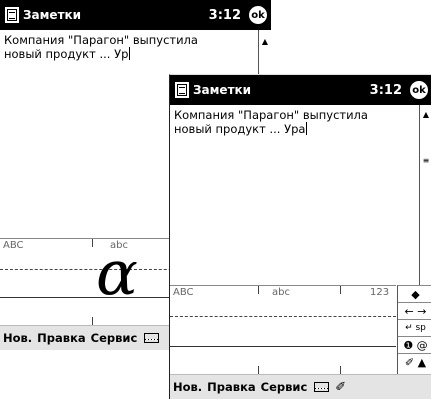 The image size is (431, 399). What do you see at coordinates (425, 161) in the screenshot?
I see `scroll-thumb-icon: ≡` at bounding box center [425, 161].